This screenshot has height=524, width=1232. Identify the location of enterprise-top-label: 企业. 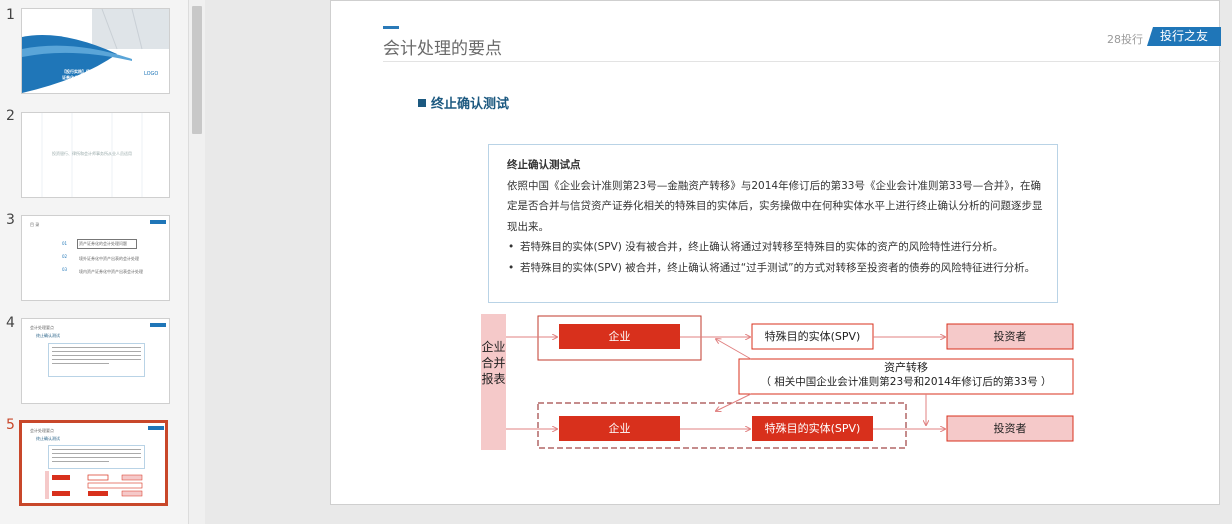
(619, 336).